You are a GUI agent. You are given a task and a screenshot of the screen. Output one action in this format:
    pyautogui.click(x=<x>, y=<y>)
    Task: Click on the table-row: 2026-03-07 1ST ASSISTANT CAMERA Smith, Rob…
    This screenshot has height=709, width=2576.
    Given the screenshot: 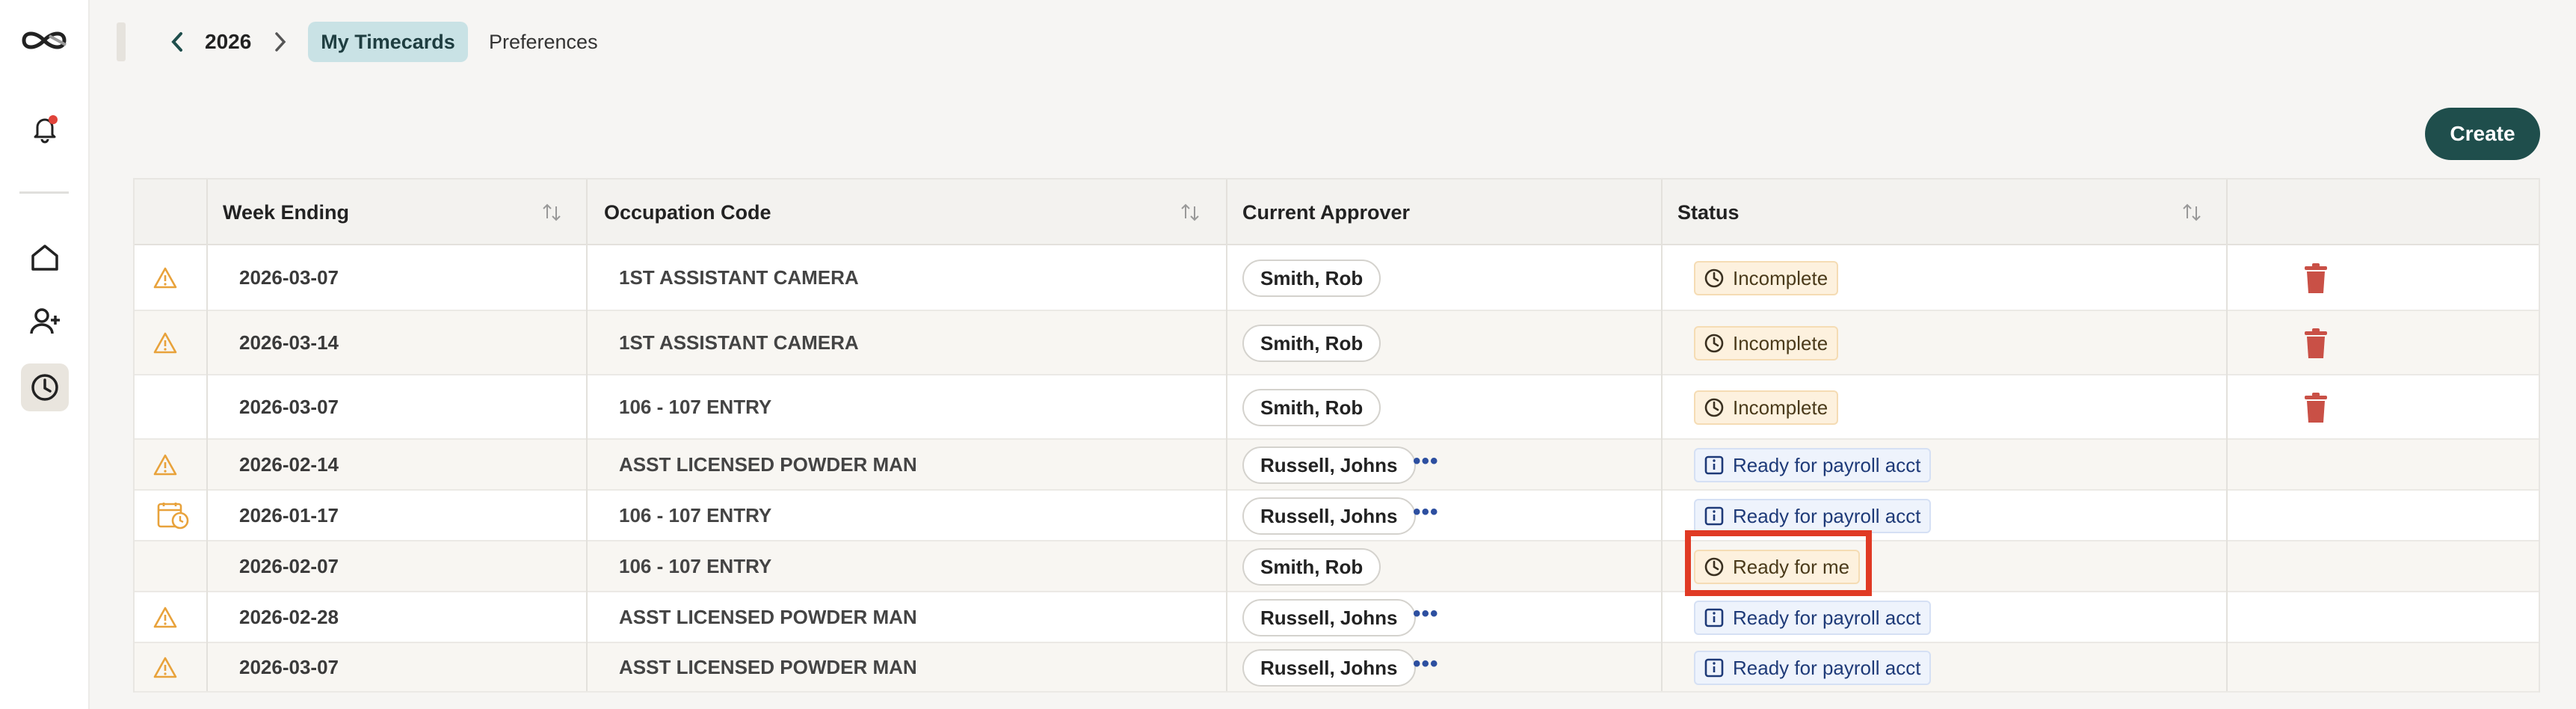 What is the action you would take?
    pyautogui.click(x=1337, y=278)
    